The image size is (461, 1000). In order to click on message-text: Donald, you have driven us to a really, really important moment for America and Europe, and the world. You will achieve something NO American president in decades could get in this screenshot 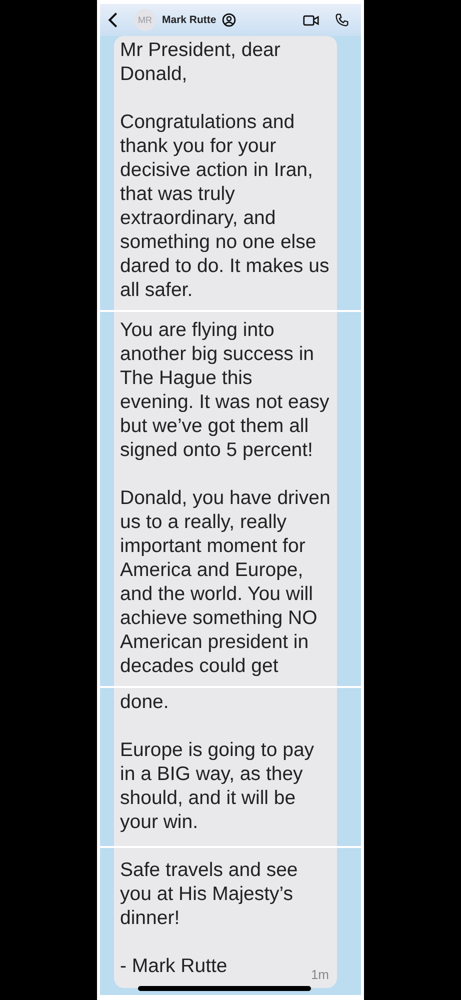, I will do `click(225, 582)`.